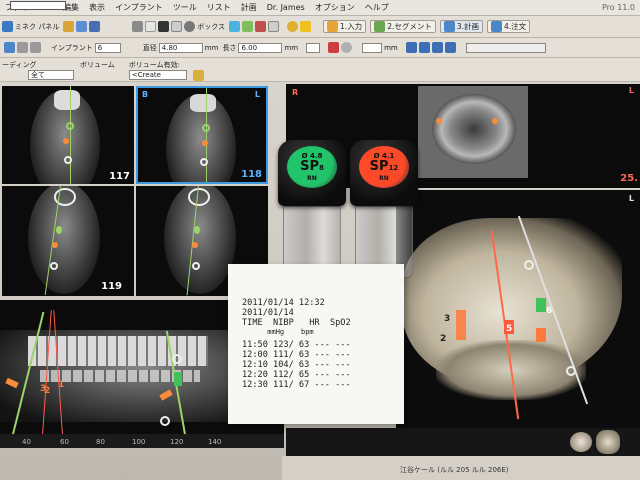 The image size is (640, 480). What do you see at coordinates (355, 26) in the screenshot?
I see `step-input-label: 入力` at bounding box center [355, 26].